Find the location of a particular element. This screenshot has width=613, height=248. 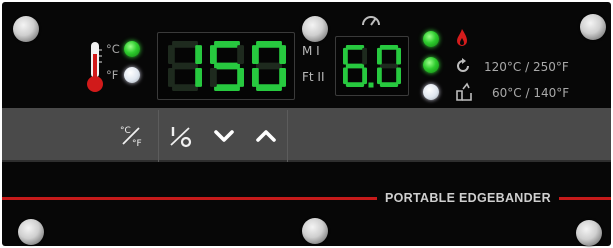

flame-icon is located at coordinates (462, 37).